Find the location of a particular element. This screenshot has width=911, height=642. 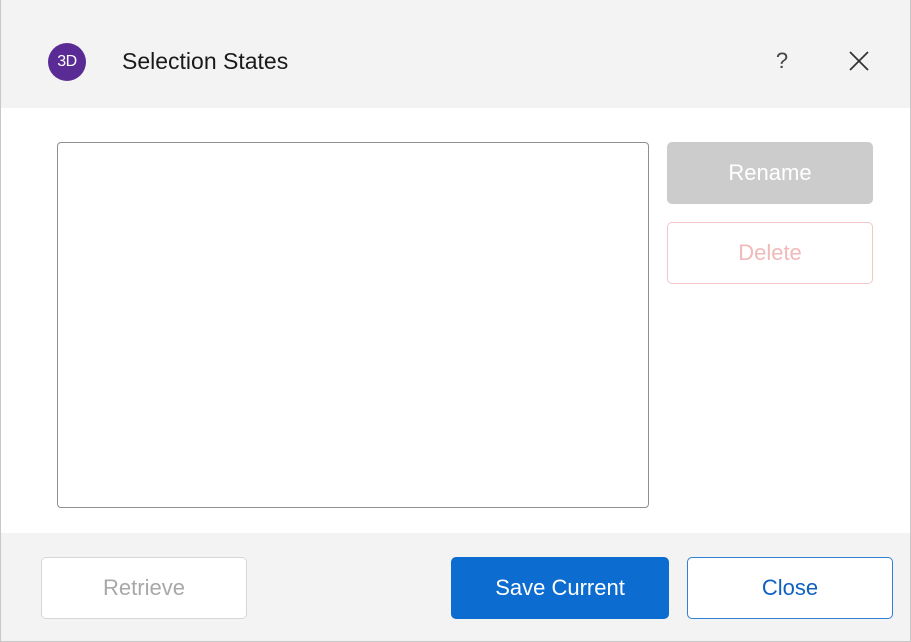

app-logo-icon: 3D is located at coordinates (67, 62).